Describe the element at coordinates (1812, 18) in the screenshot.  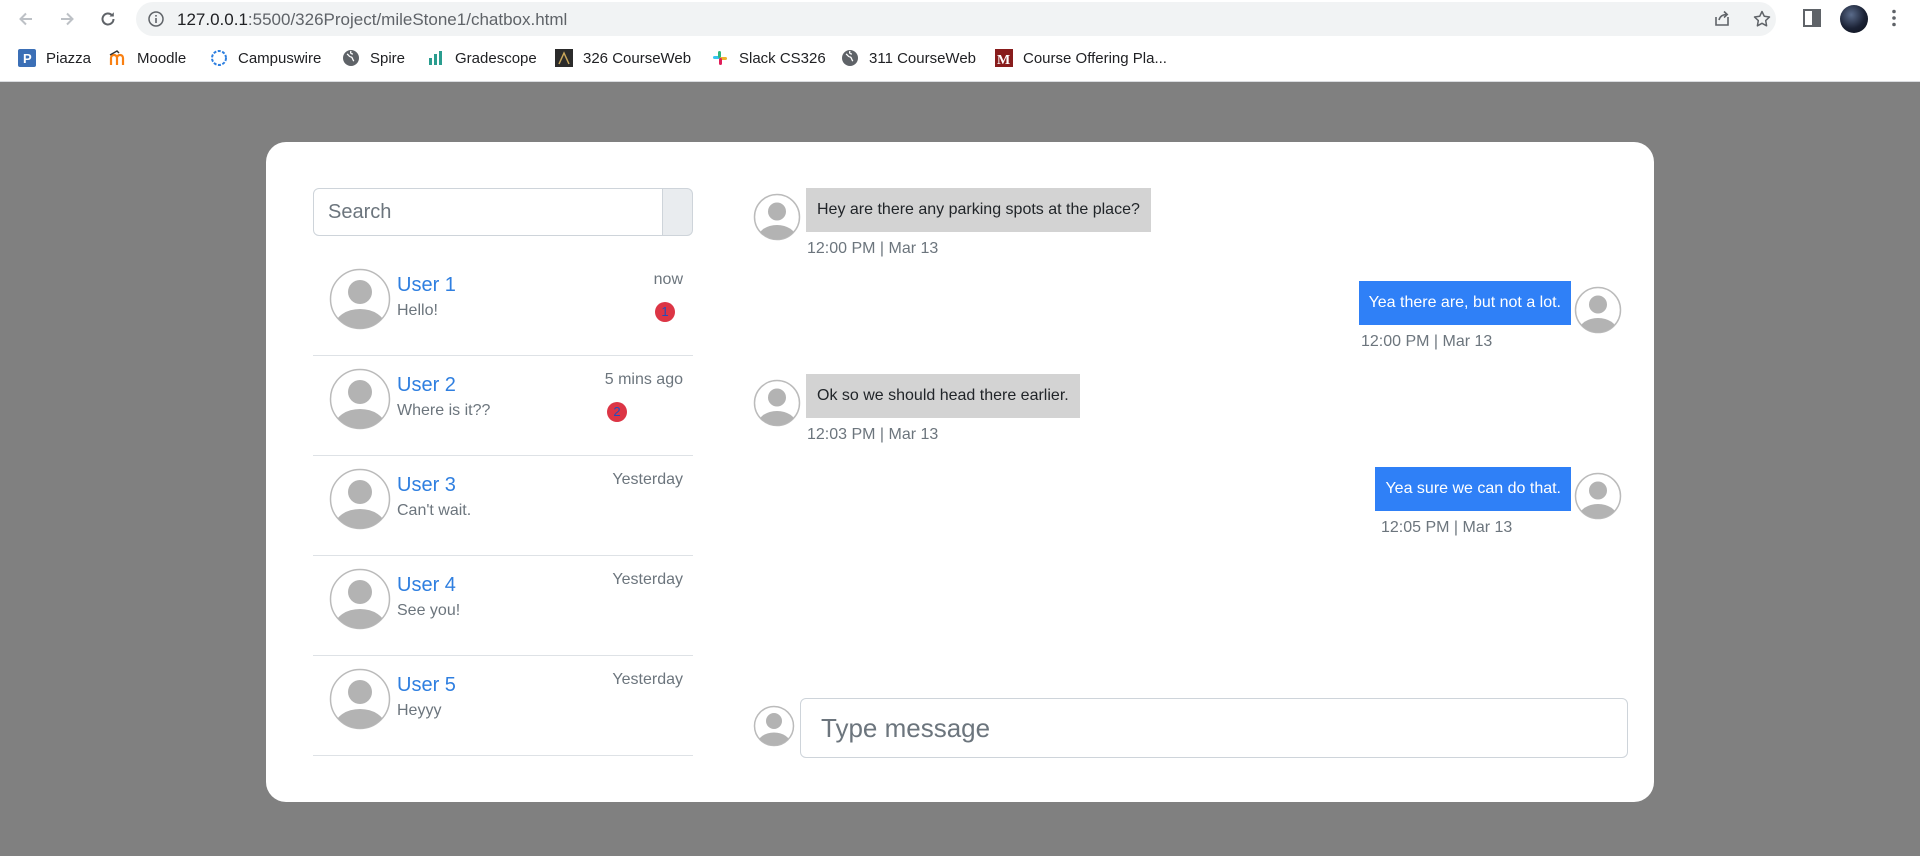
I see `side-panel-icon` at that location.